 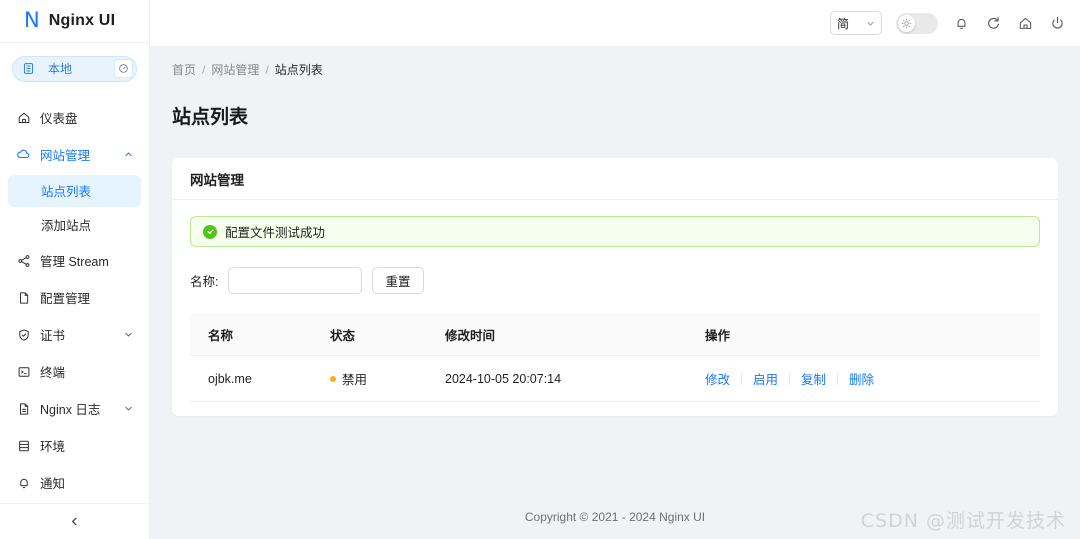 What do you see at coordinates (53, 373) in the screenshot?
I see `sidebar-item-label: 终端` at bounding box center [53, 373].